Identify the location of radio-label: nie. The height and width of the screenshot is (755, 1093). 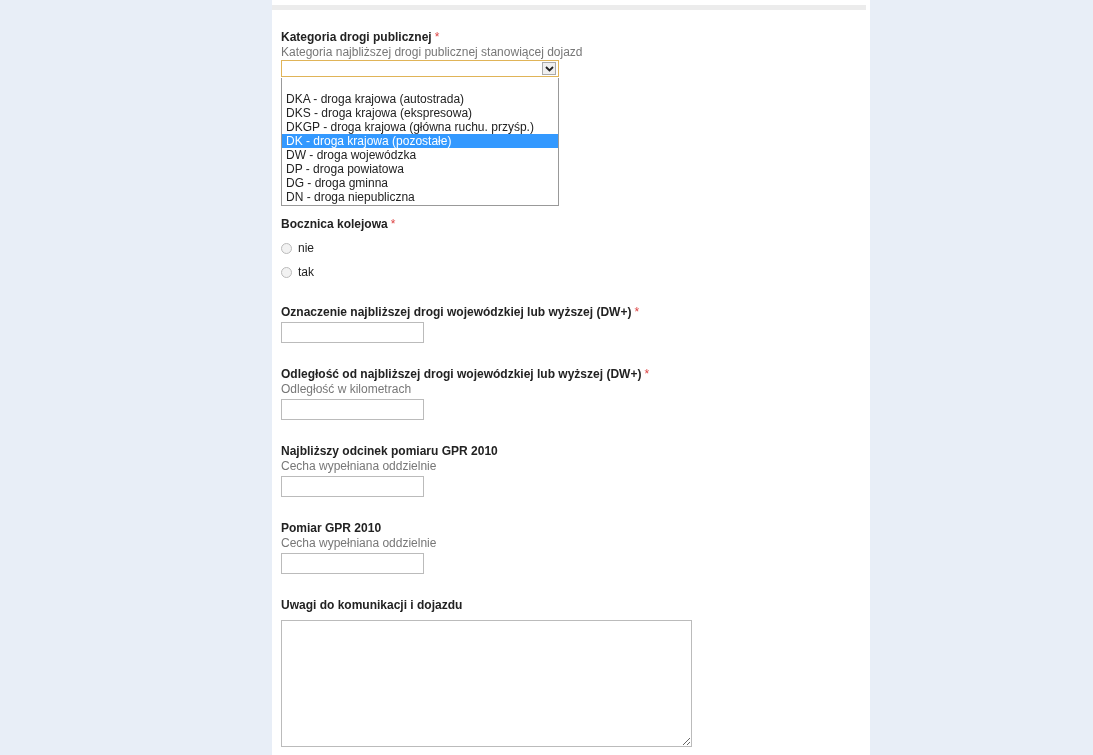
(306, 248).